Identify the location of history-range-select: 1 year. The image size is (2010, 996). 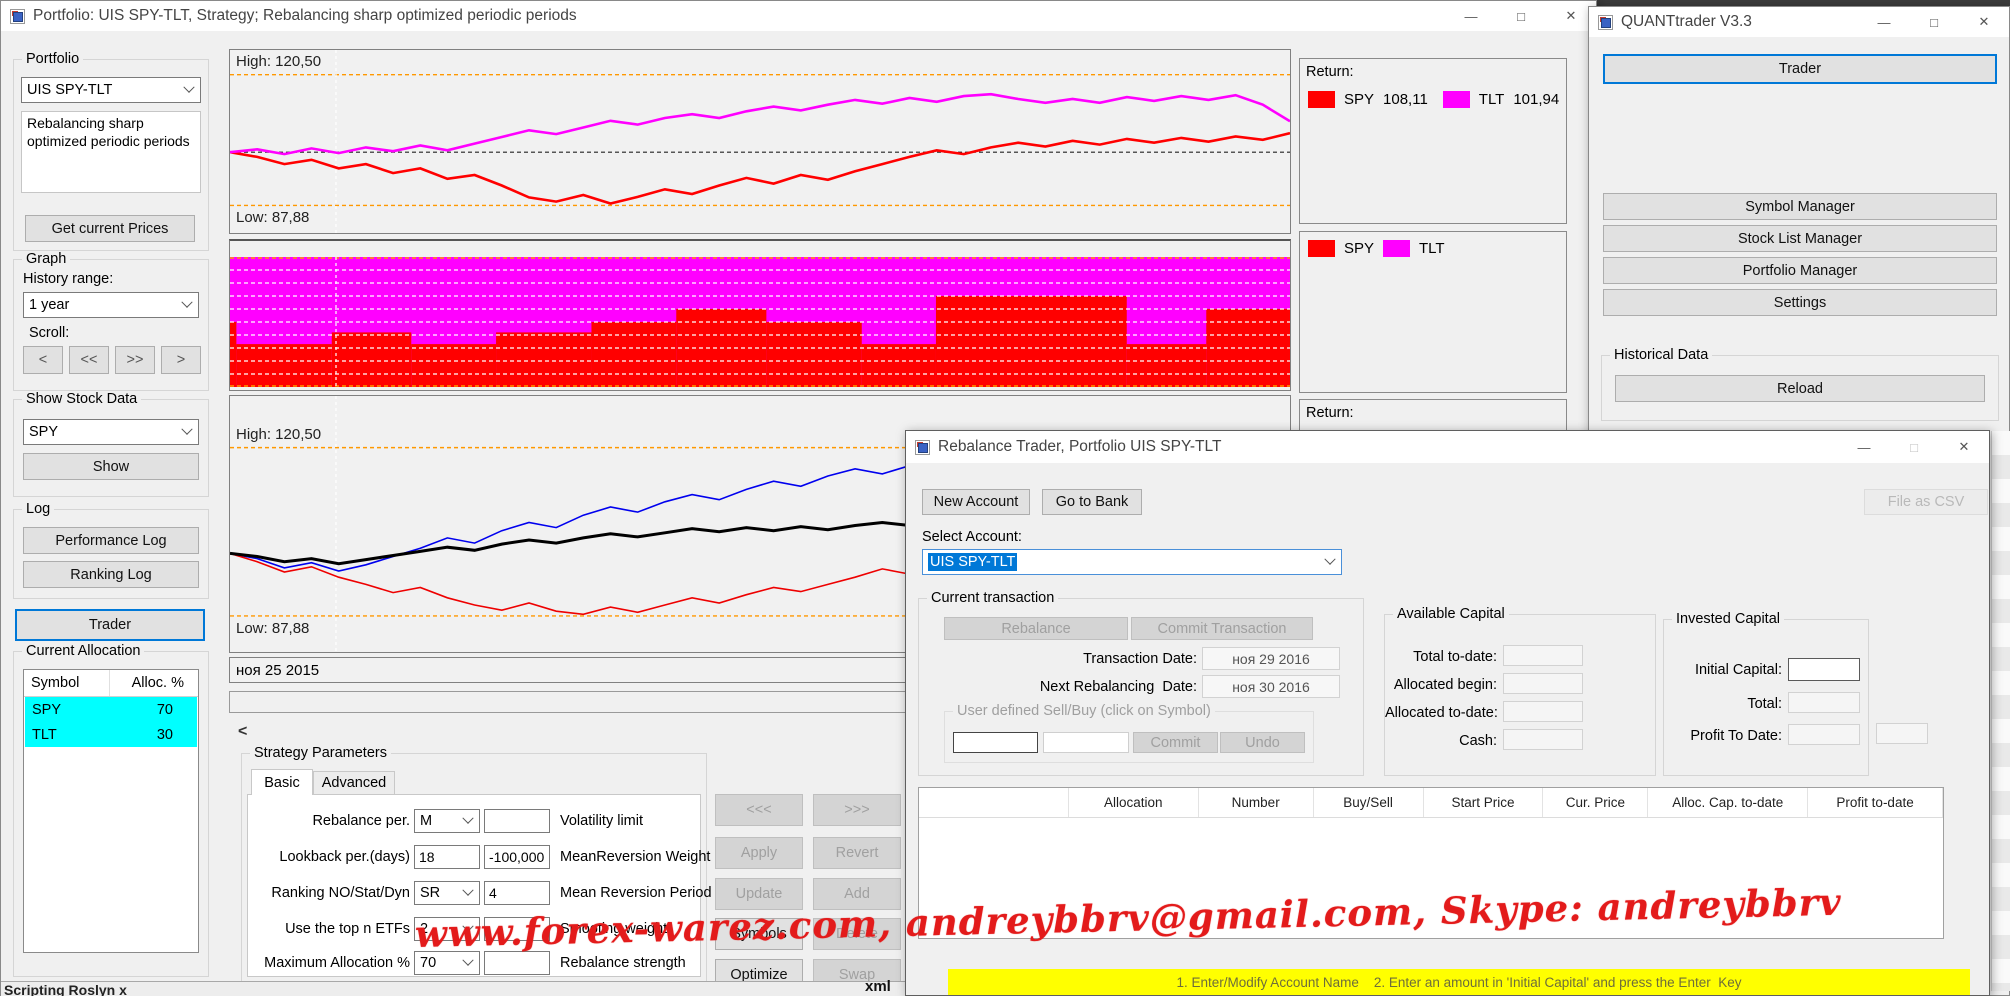
(111, 305).